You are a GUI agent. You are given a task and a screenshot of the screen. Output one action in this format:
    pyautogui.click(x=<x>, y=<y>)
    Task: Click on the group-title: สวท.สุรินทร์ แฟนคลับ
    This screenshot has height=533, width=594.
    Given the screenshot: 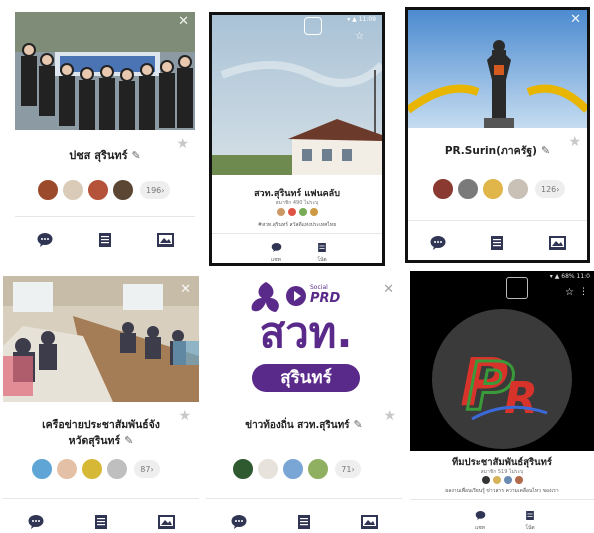 What is the action you would take?
    pyautogui.click(x=297, y=194)
    